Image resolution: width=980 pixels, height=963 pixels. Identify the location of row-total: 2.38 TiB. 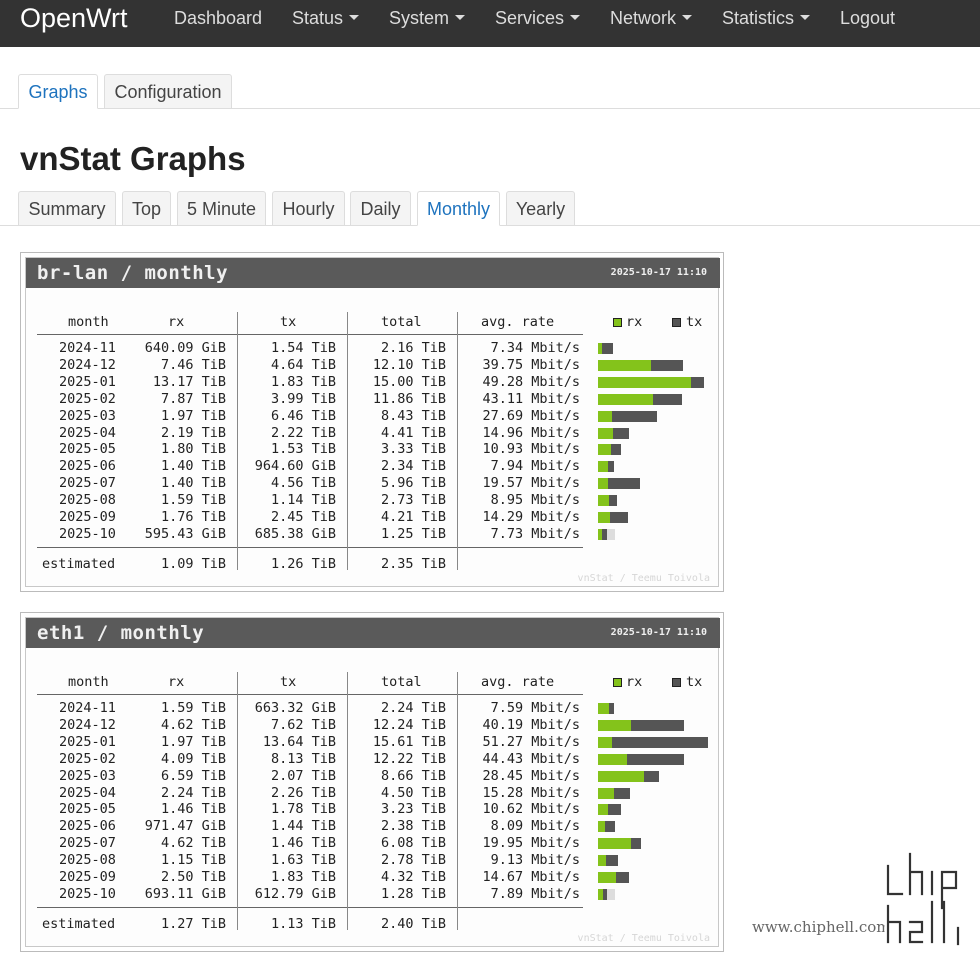
(413, 826).